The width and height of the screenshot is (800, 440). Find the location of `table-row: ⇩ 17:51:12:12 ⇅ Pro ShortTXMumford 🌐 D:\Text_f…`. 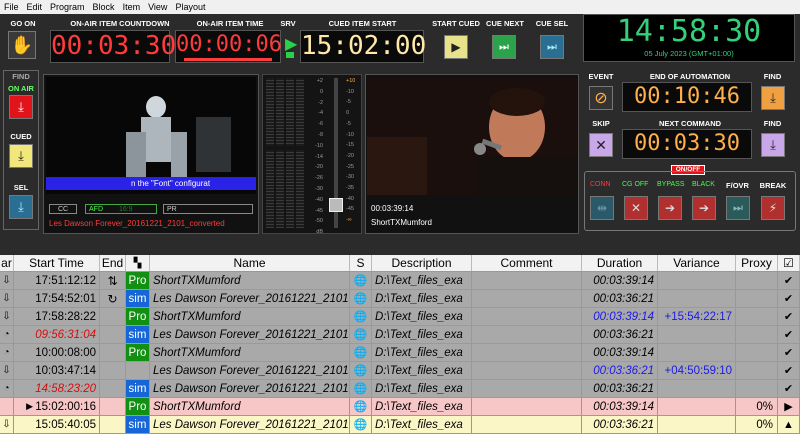

table-row: ⇩ 17:51:12:12 ⇅ Pro ShortTXMumford 🌐 D:\Text_f… is located at coordinates (400, 281).